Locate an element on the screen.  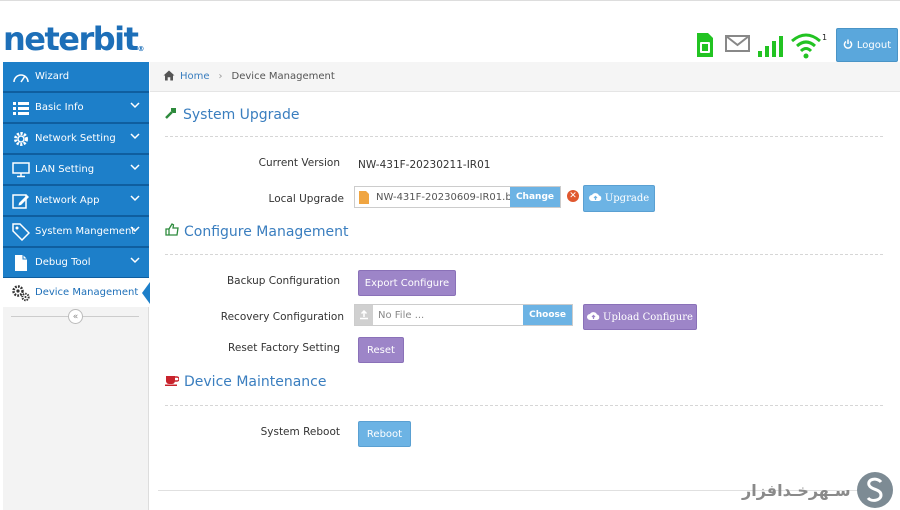
local-upgrade-file-name: NW-431F-20230609-IR01.bin is located at coordinates (443, 197).